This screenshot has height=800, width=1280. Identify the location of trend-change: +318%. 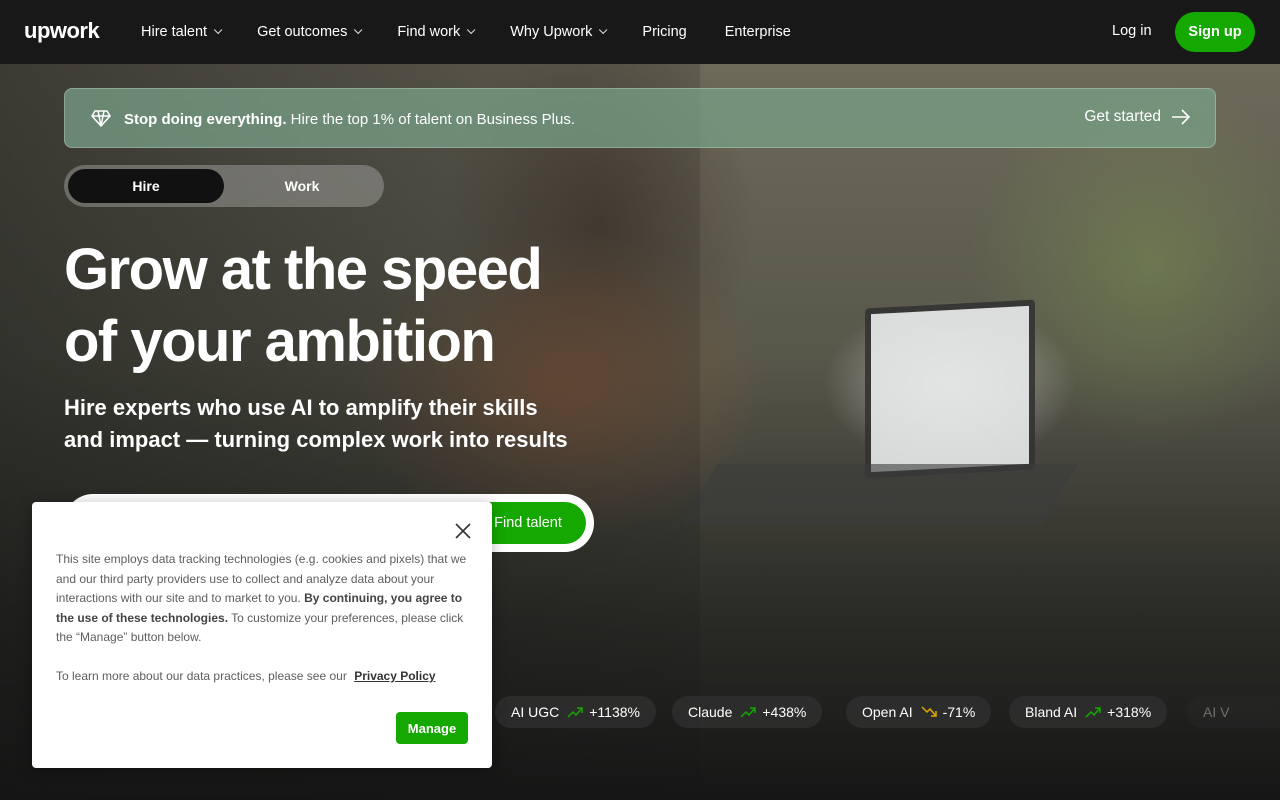
(1129, 712).